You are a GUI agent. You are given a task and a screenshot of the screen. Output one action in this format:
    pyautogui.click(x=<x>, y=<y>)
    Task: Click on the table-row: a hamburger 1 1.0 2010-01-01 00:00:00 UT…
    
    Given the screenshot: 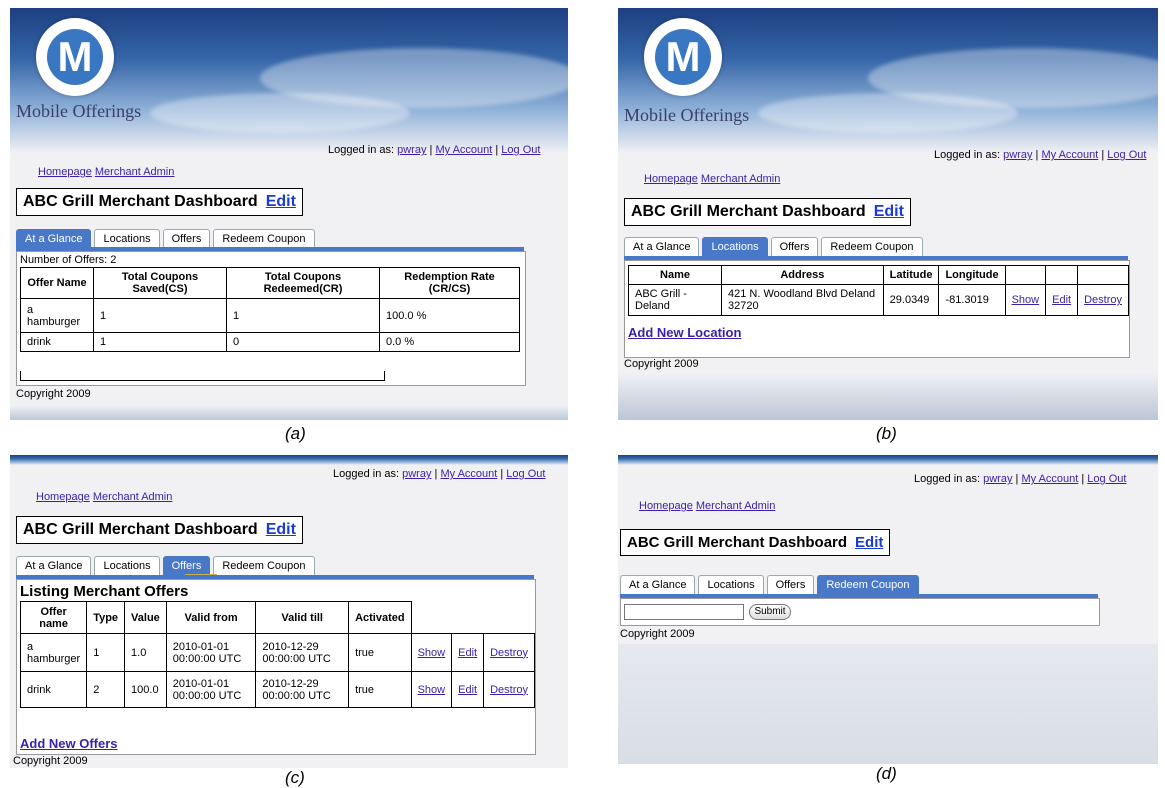 What is the action you would take?
    pyautogui.click(x=277, y=652)
    